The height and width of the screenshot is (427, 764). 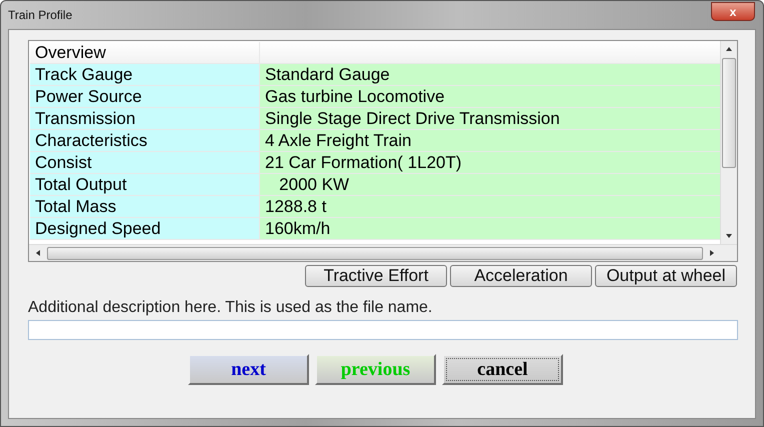 What do you see at coordinates (502, 369) in the screenshot?
I see `dialog-button: cancel` at bounding box center [502, 369].